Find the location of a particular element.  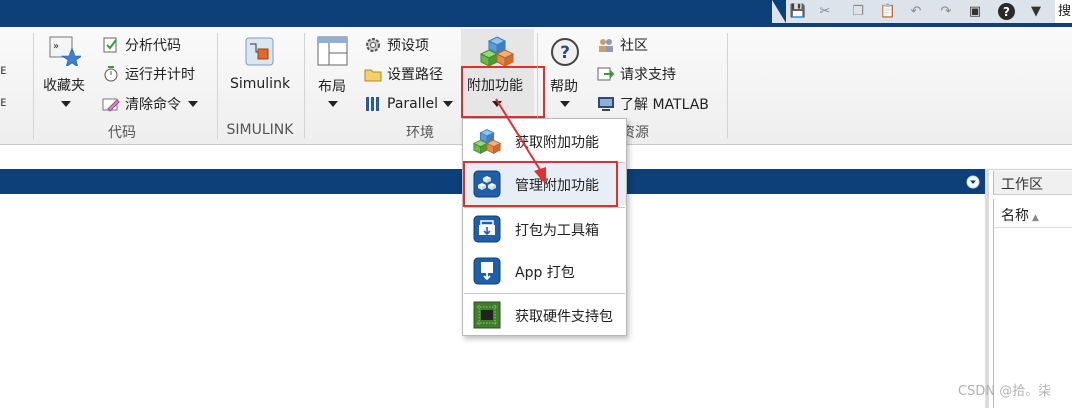

community-button: 社区 is located at coordinates (622, 45).